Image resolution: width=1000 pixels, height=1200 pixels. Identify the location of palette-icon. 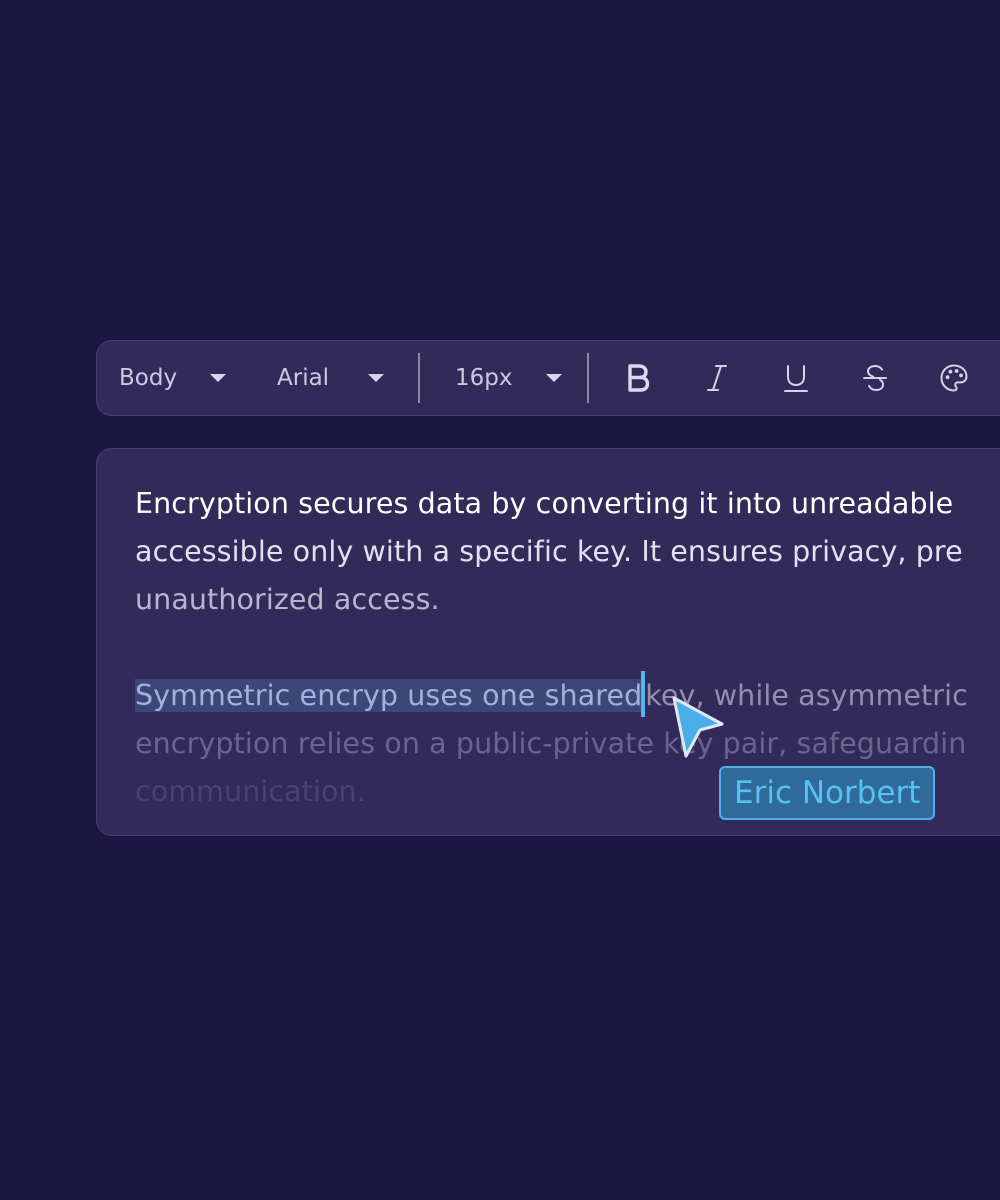
(954, 378).